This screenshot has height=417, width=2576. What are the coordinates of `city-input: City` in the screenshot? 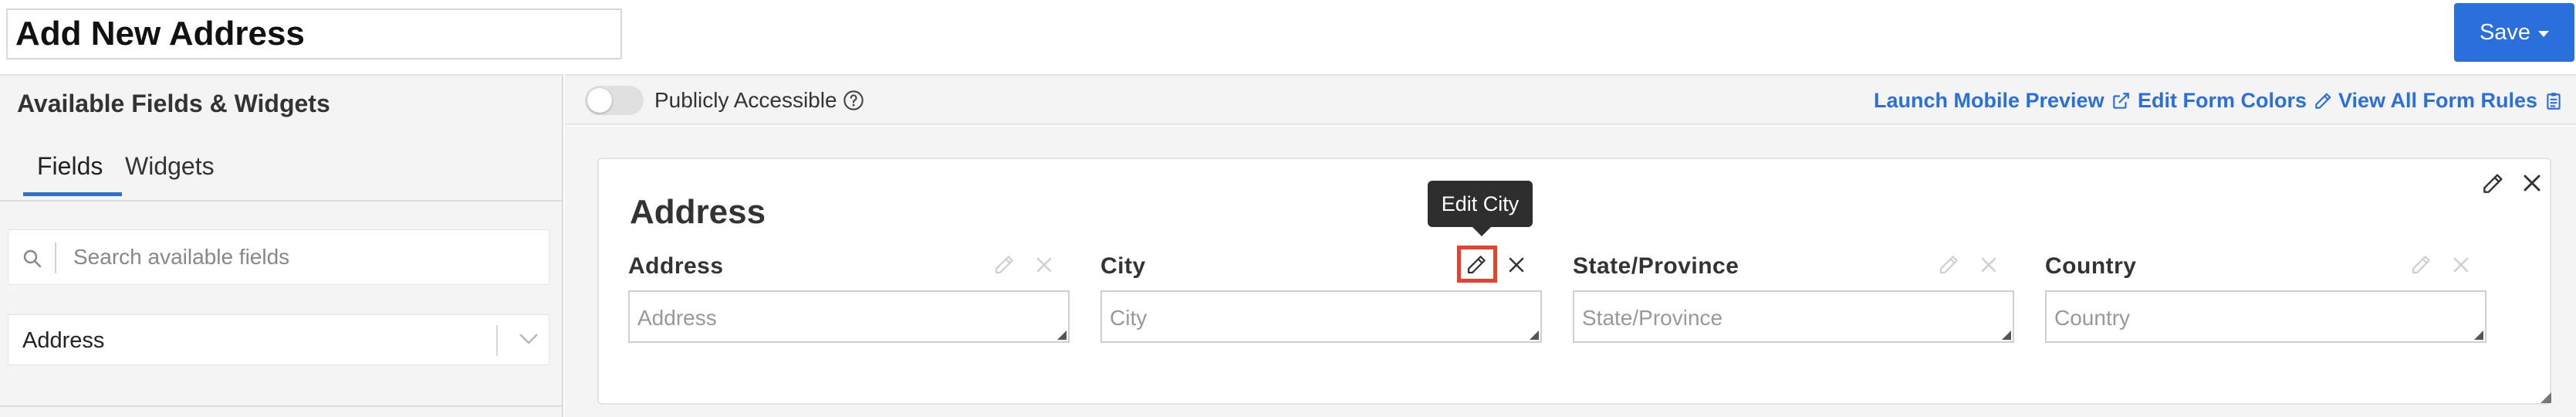 It's located at (1321, 316).